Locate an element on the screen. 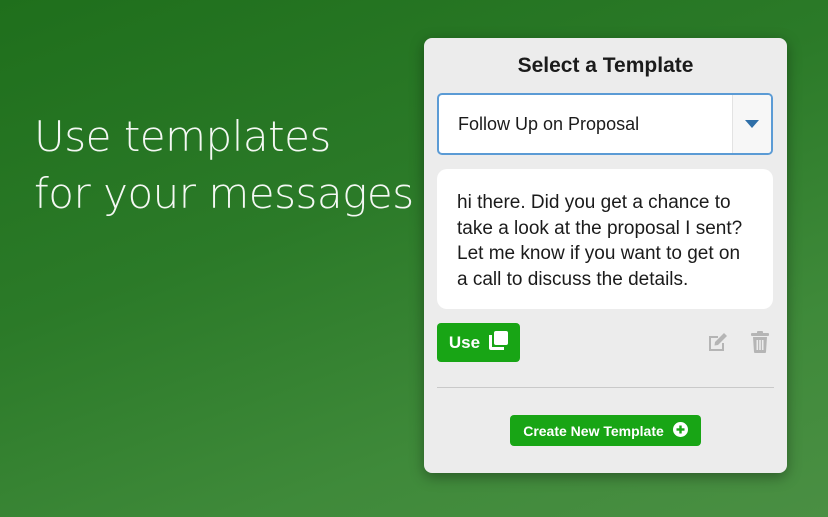 This screenshot has height=517, width=828. headline: Use templates for your messages is located at coordinates (224, 165).